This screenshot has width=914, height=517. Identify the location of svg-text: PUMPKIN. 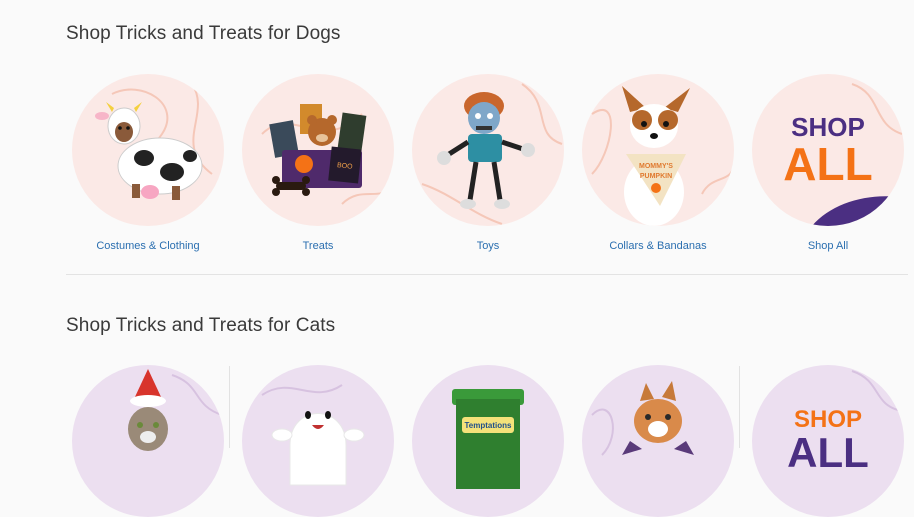
(656, 176).